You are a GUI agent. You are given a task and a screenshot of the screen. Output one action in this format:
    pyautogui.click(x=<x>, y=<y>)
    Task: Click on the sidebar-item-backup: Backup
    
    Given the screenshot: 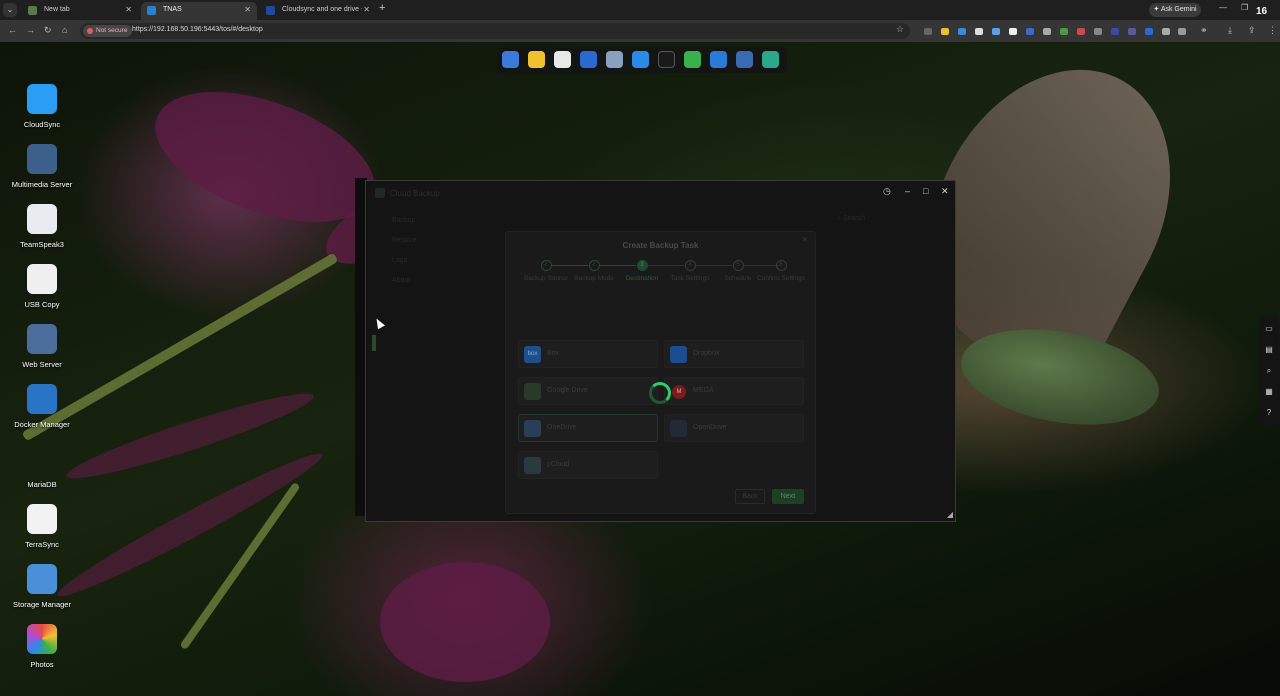 What is the action you would take?
    pyautogui.click(x=438, y=221)
    